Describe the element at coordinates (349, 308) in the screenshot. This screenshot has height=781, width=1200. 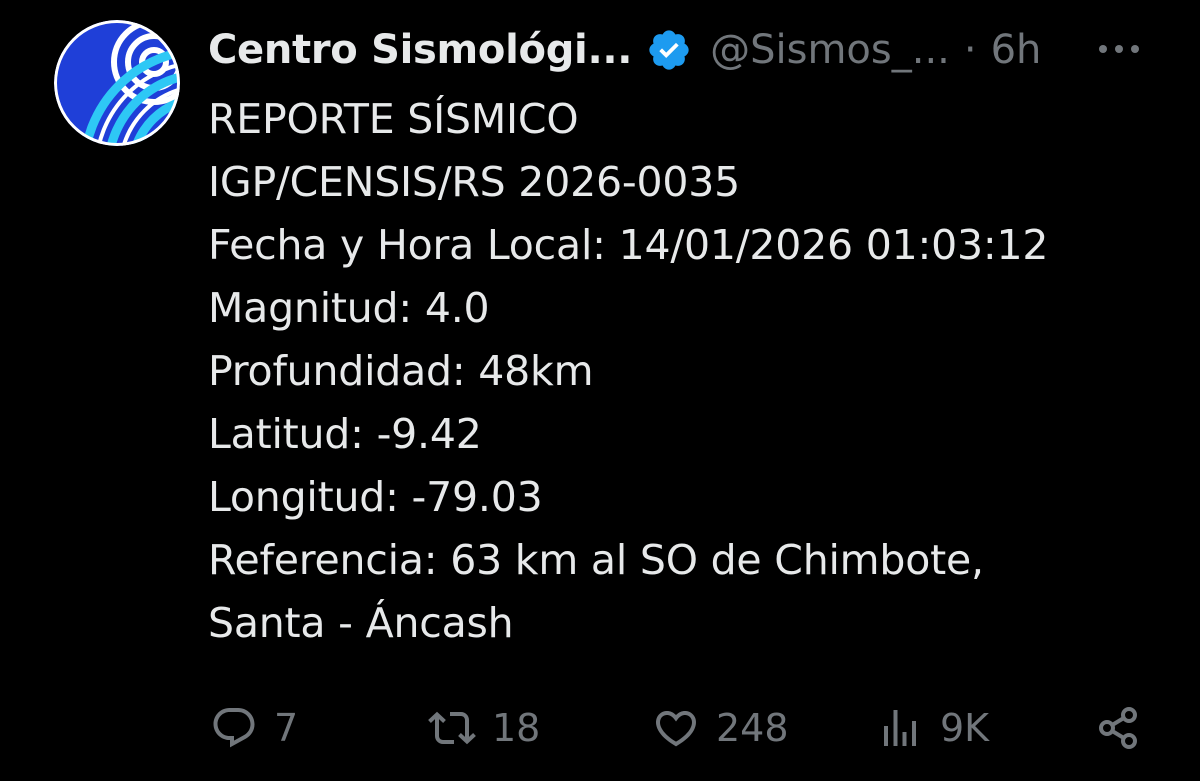
I see `tweet-line-magnitude: Magnitud: 4.0` at that location.